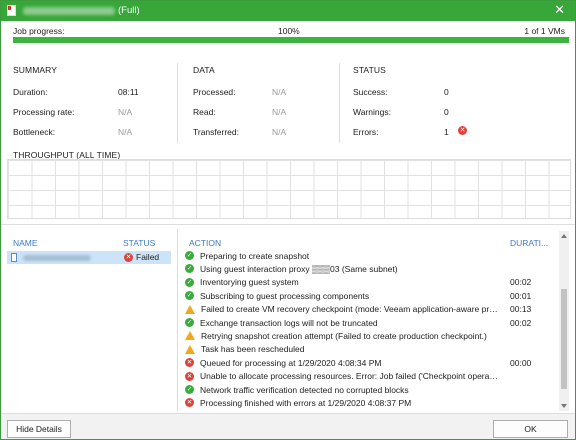  I want to click on document-icon, so click(11, 10).